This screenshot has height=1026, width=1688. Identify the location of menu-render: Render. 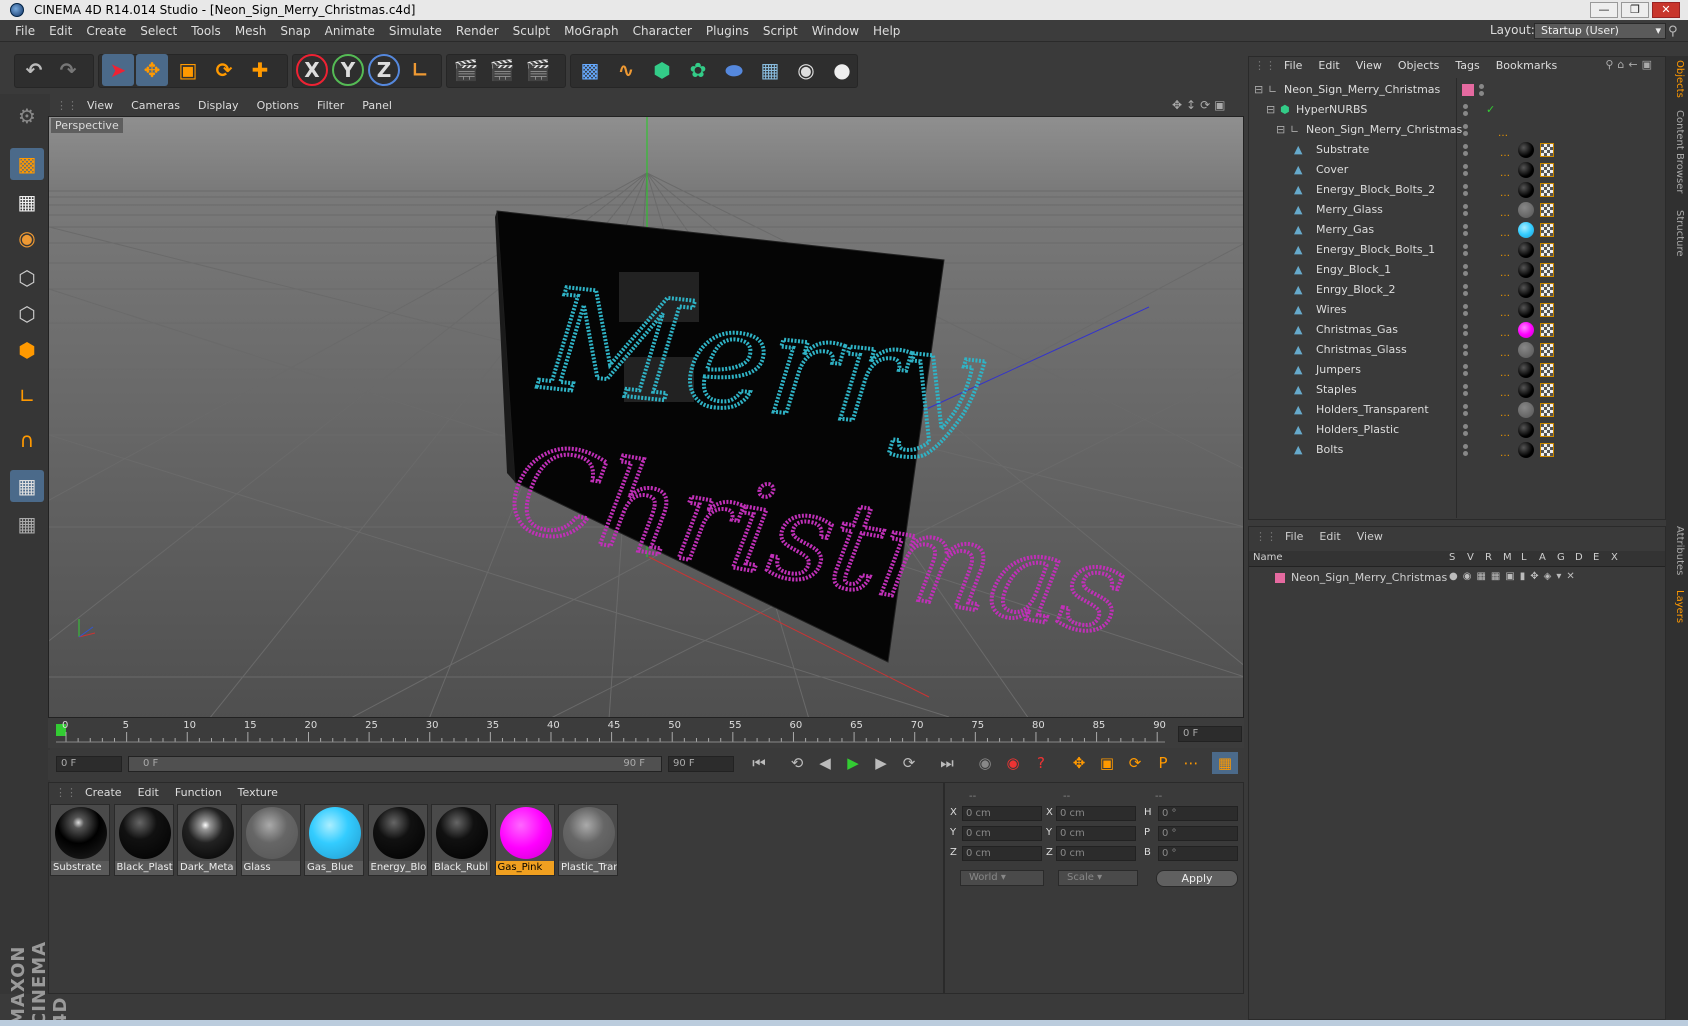
(477, 31).